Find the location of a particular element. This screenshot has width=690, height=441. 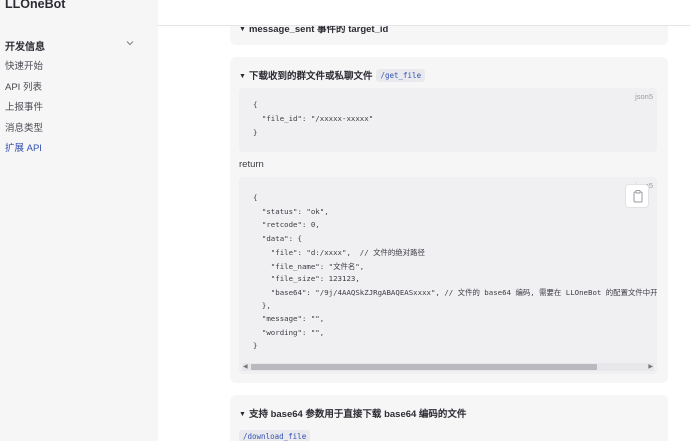

endpoint-row: /download_file is located at coordinates (275, 434).